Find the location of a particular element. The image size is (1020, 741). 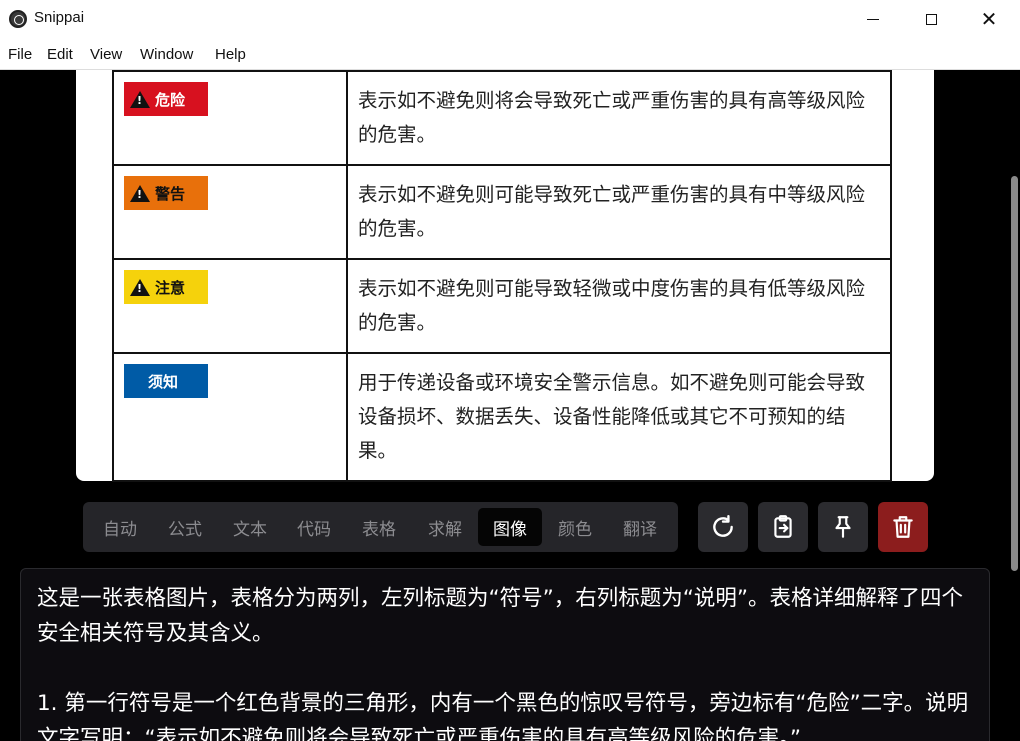

danger-badge: 危险 is located at coordinates (166, 99).